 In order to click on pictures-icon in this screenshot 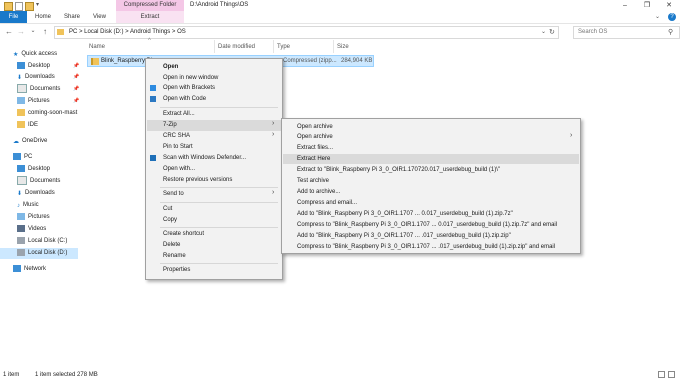, I will do `click(21, 100)`.